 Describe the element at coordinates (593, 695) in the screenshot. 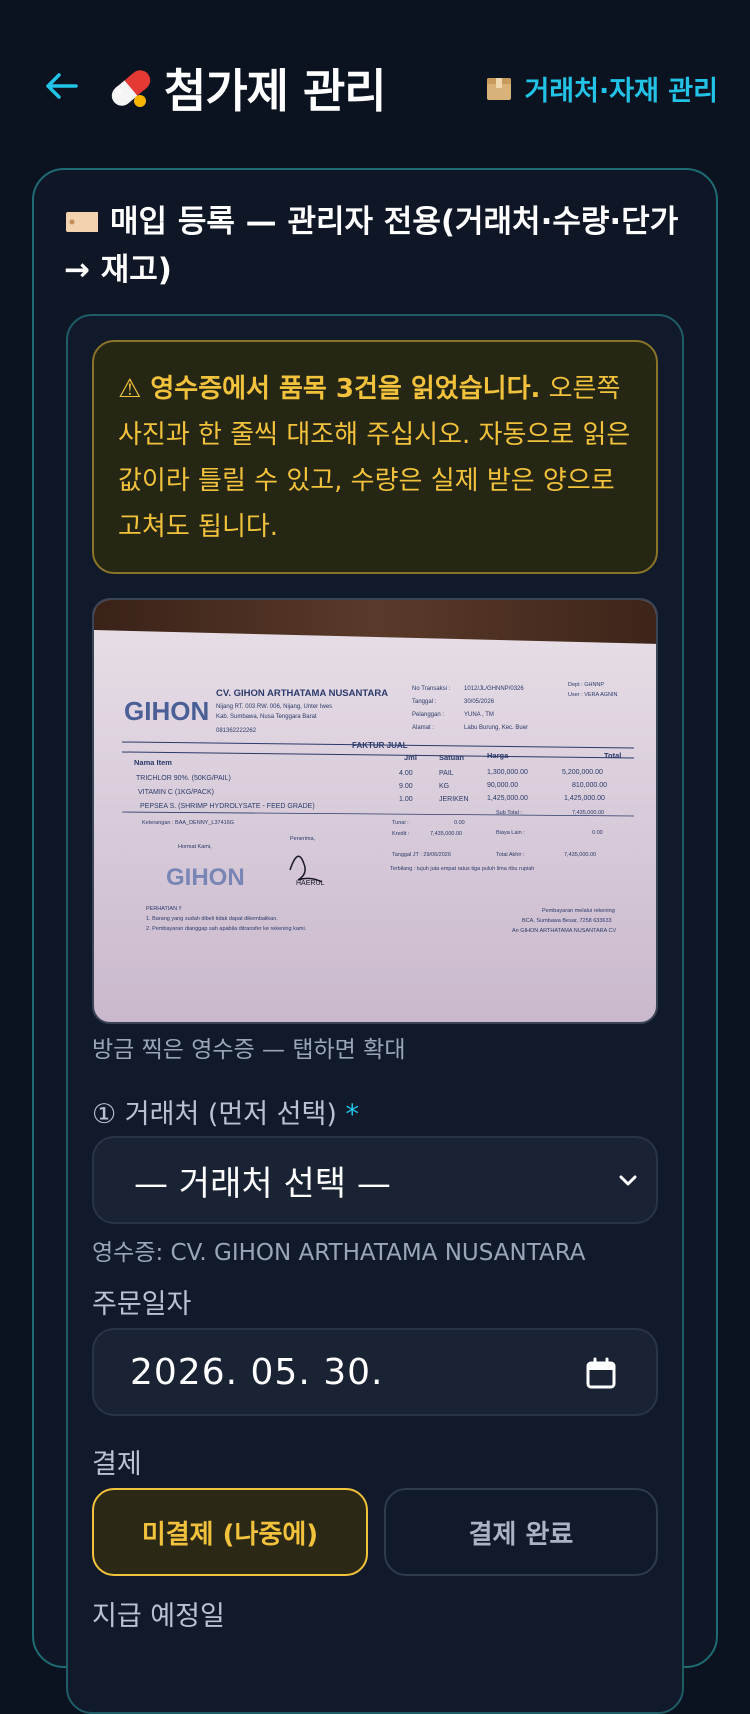

I see `receipt-user: User : VERA AGNIN` at that location.